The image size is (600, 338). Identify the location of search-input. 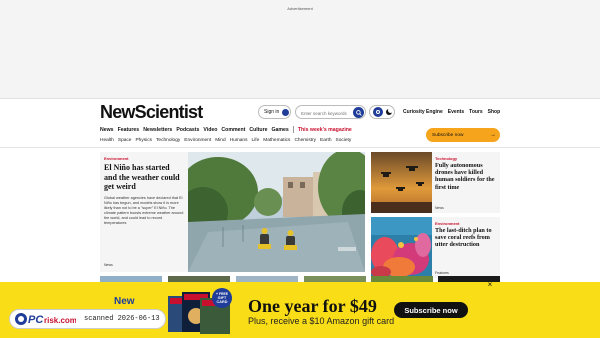
(326, 113).